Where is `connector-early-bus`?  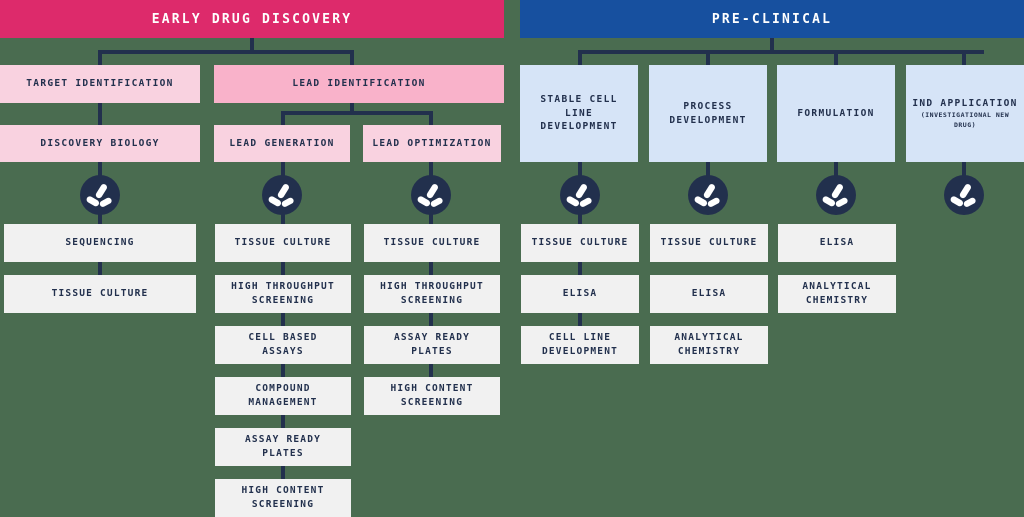 connector-early-bus is located at coordinates (227, 52).